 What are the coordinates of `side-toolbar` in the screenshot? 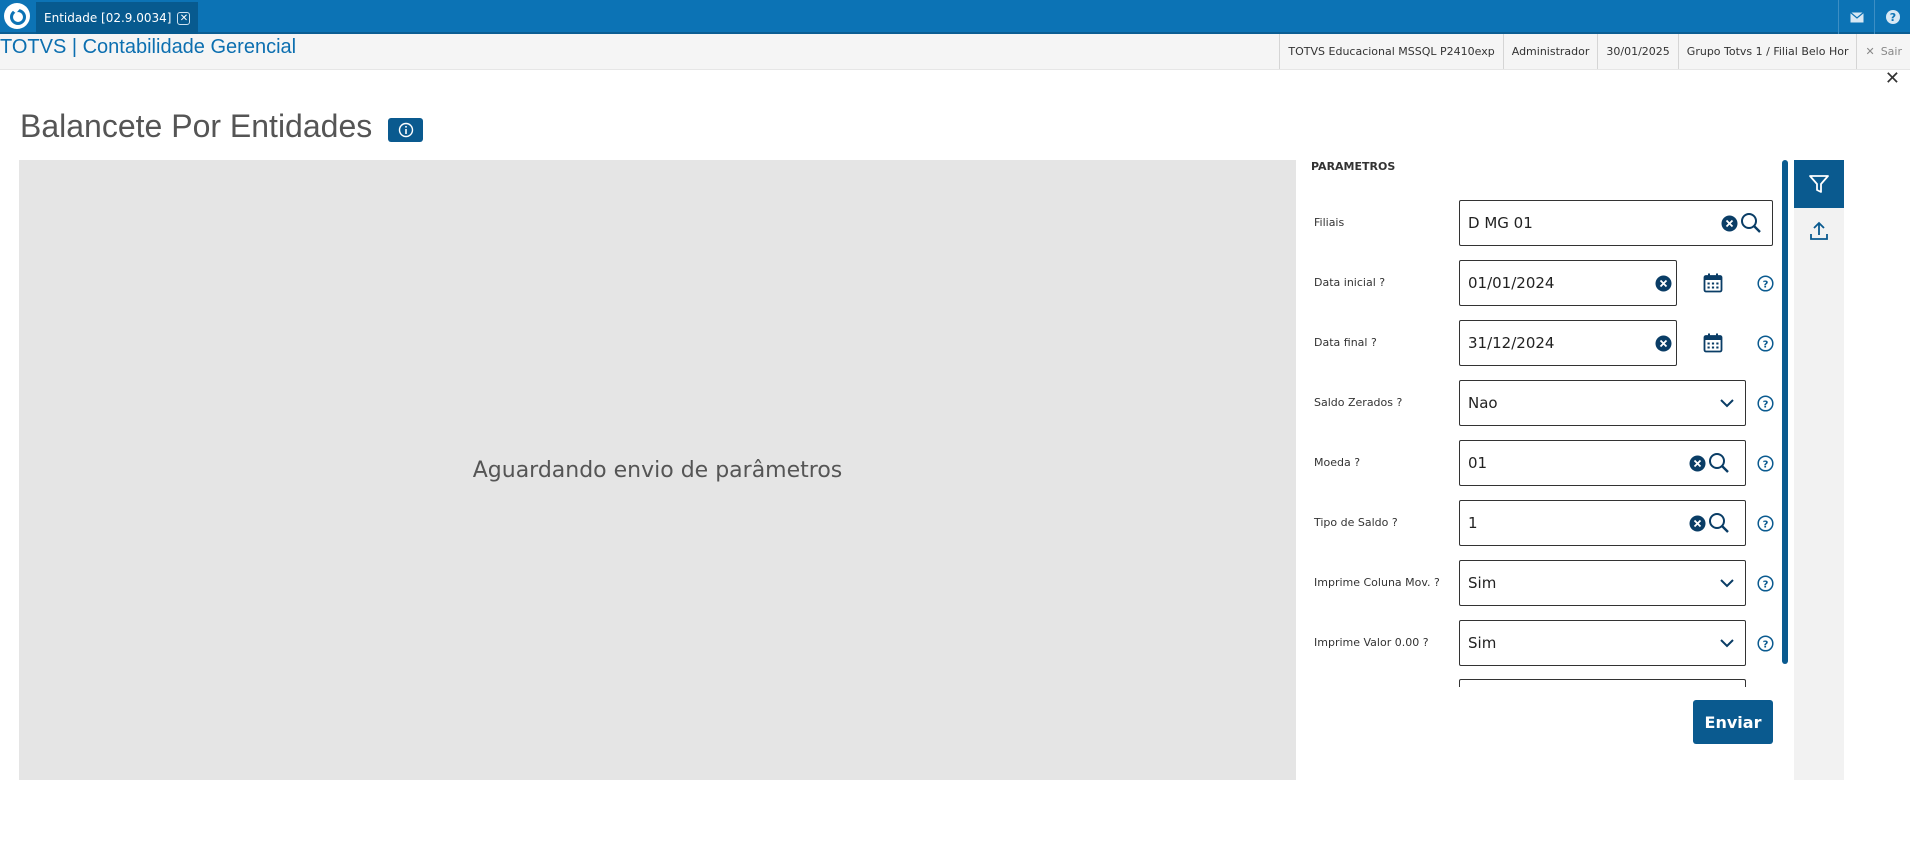 It's located at (1819, 470).